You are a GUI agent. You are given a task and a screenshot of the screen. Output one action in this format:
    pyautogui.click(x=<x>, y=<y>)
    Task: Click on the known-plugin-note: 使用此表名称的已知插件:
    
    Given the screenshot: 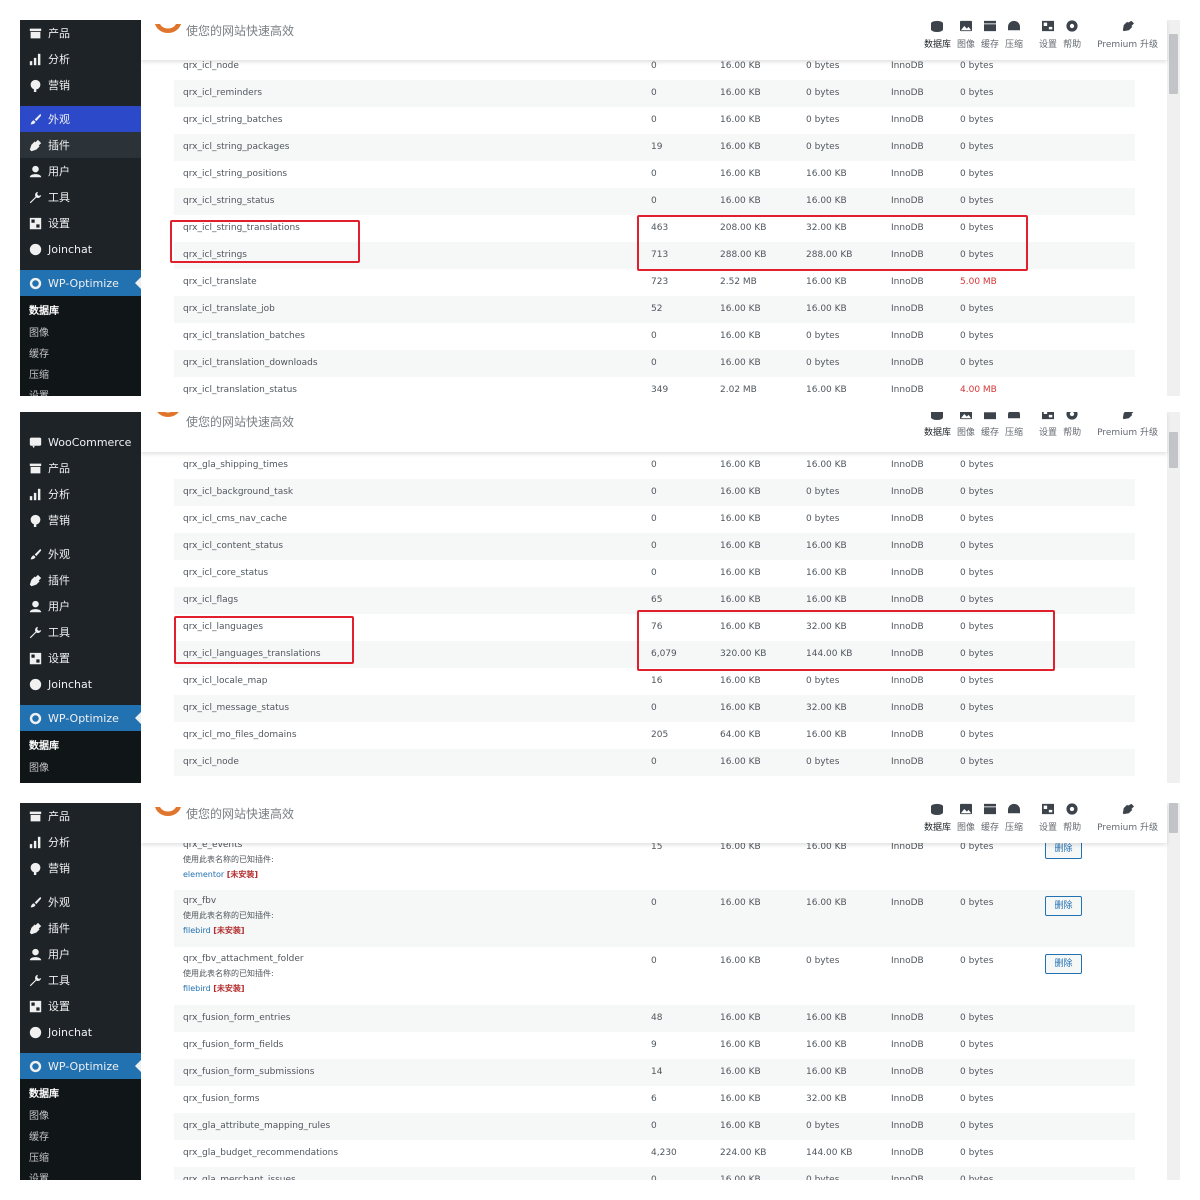 What is the action you would take?
    pyautogui.click(x=228, y=973)
    